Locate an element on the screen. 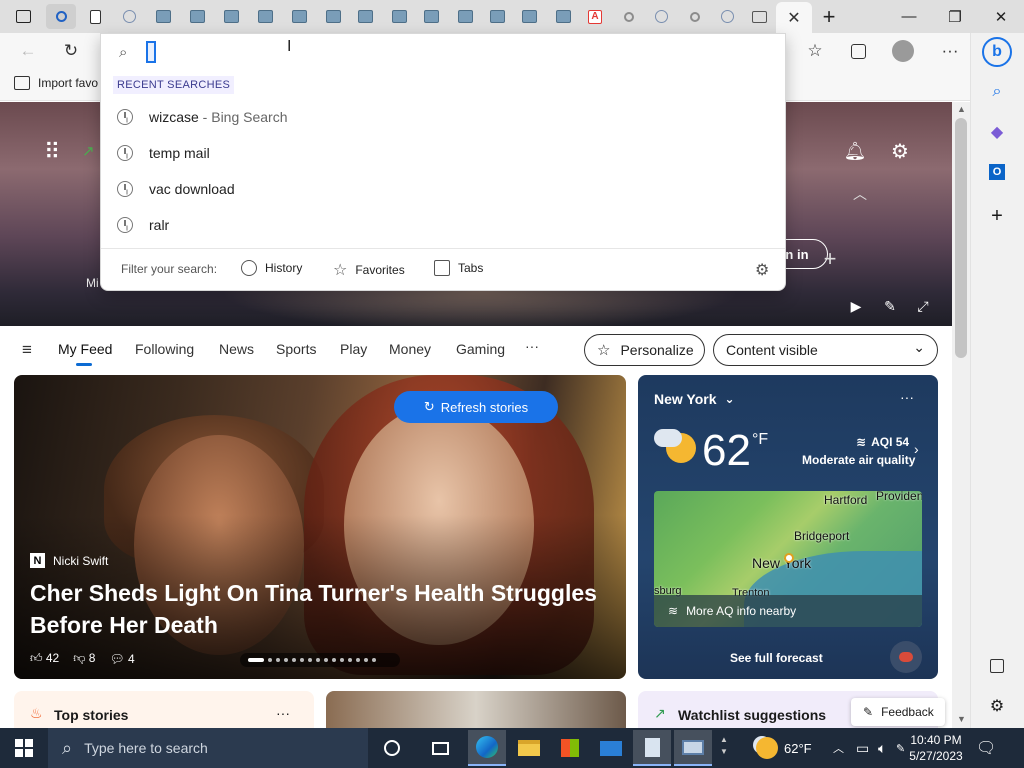 This screenshot has width=1024, height=768. favorites-button: ☆ is located at coordinates (815, 51).